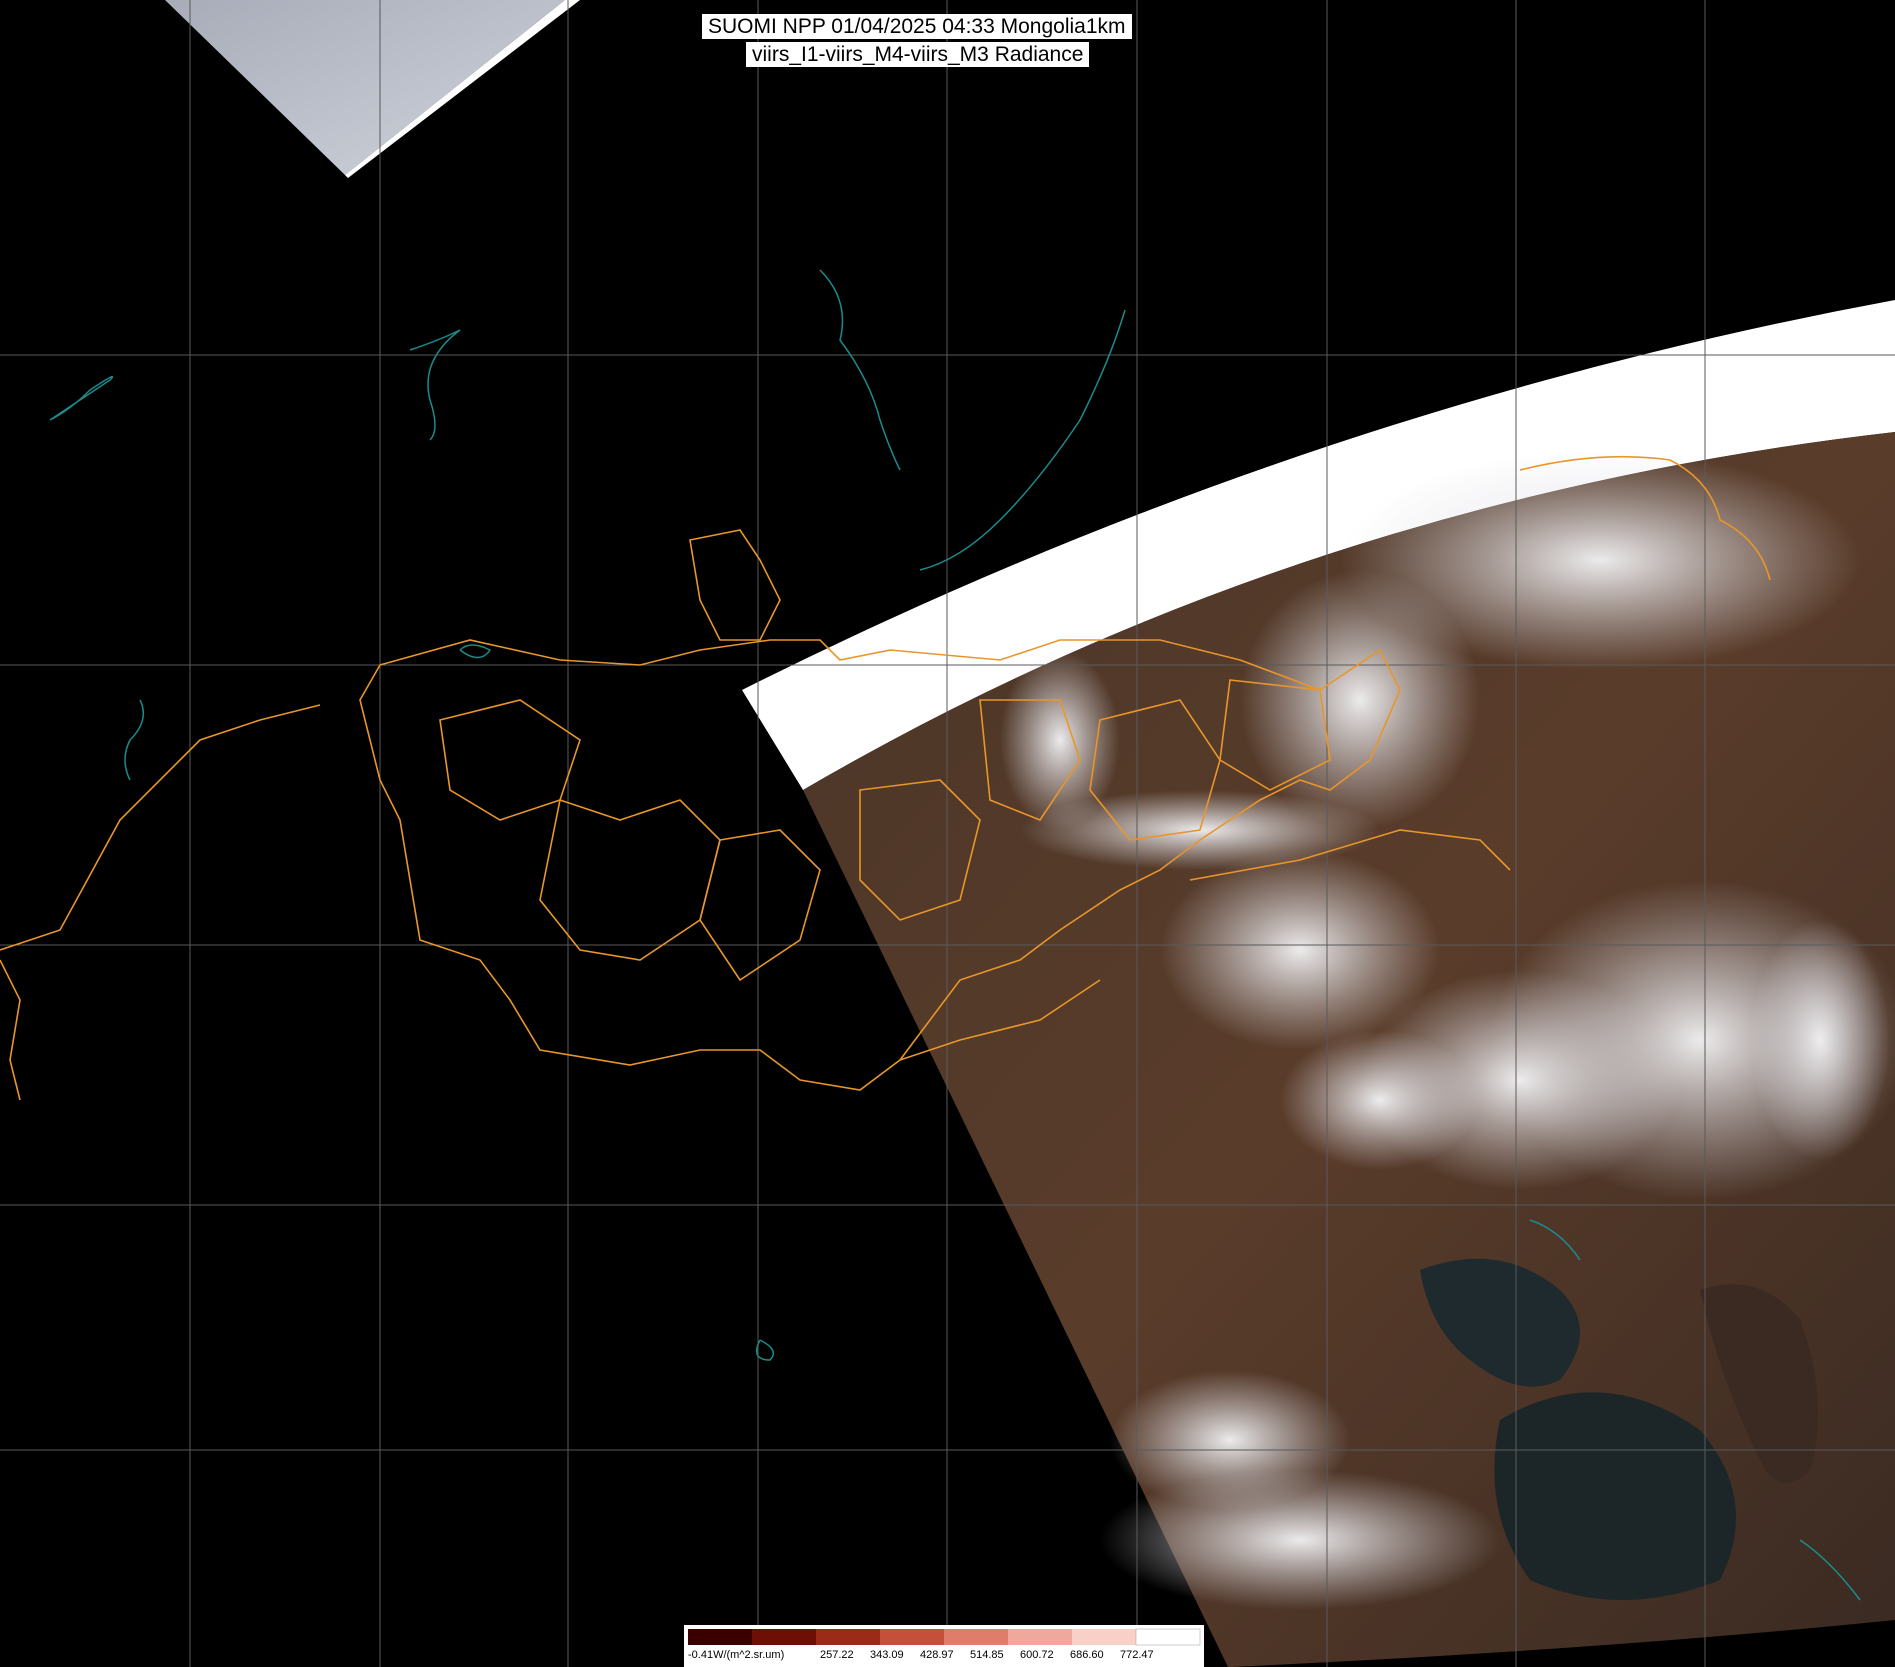  Describe the element at coordinates (1037, 1655) in the screenshot. I see `legend-tick: 600.72` at that location.